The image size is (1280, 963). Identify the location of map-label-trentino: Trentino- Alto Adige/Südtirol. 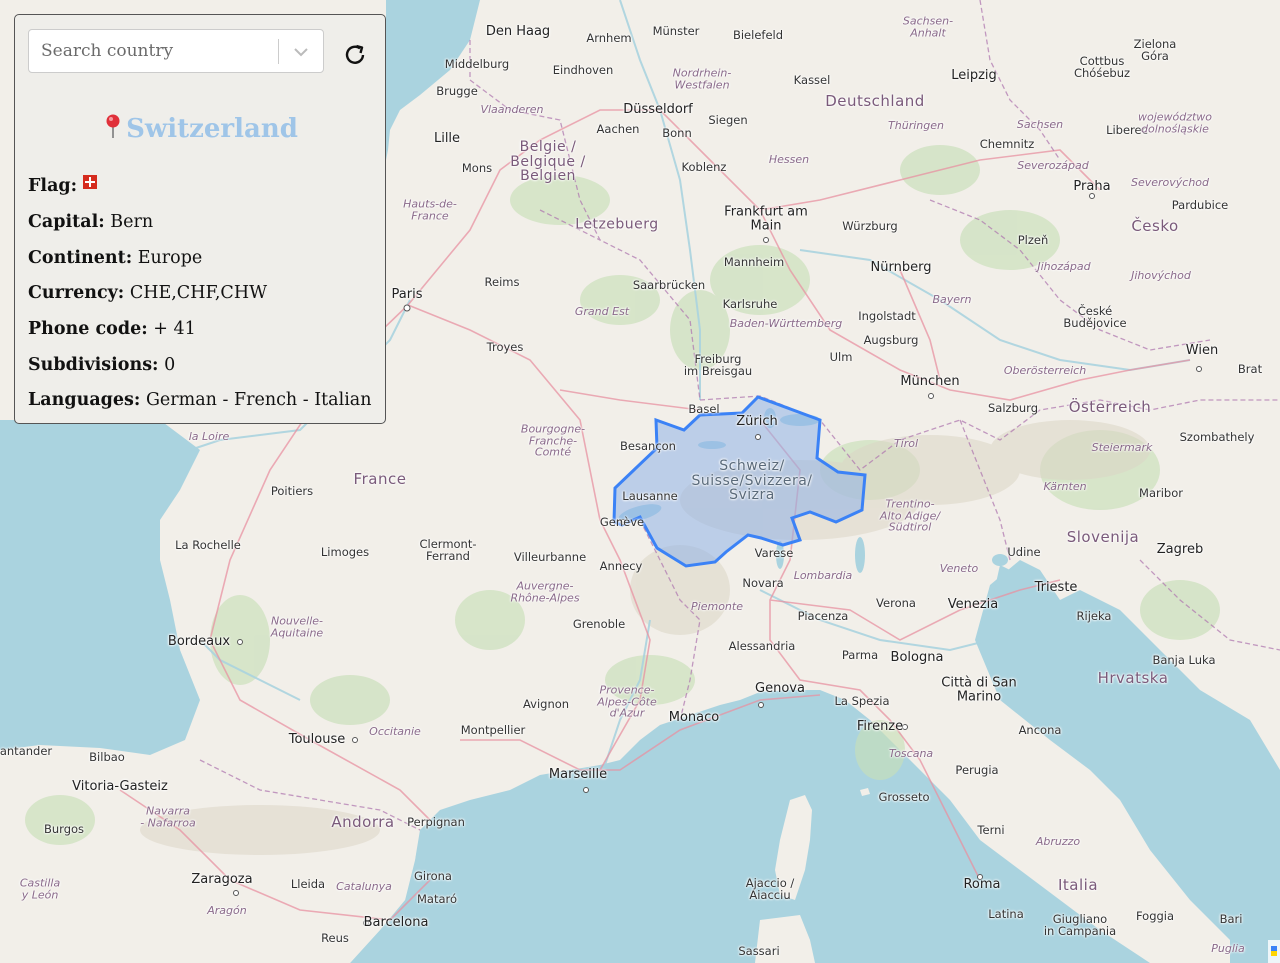
(910, 515).